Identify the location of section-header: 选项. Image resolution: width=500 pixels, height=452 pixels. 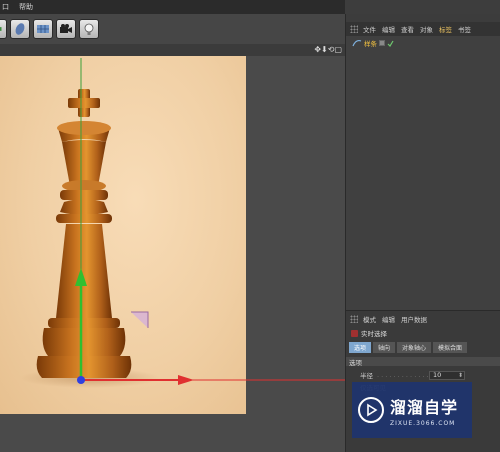
(423, 362).